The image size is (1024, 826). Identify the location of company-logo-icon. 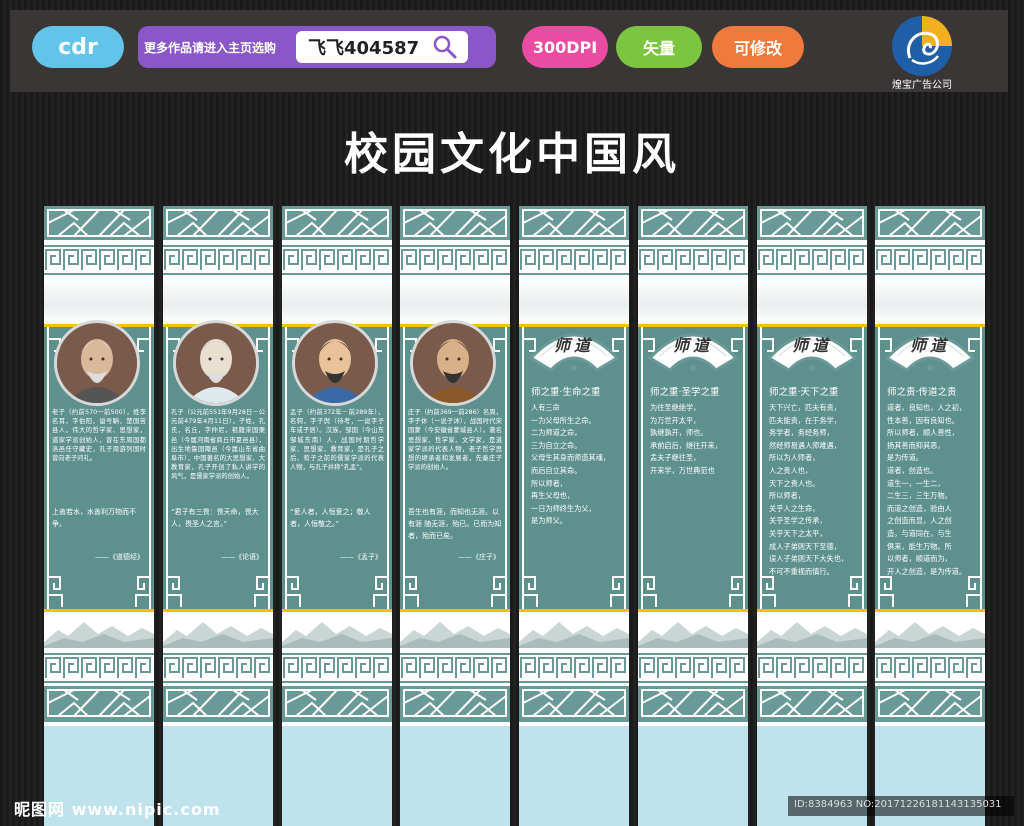
(922, 46).